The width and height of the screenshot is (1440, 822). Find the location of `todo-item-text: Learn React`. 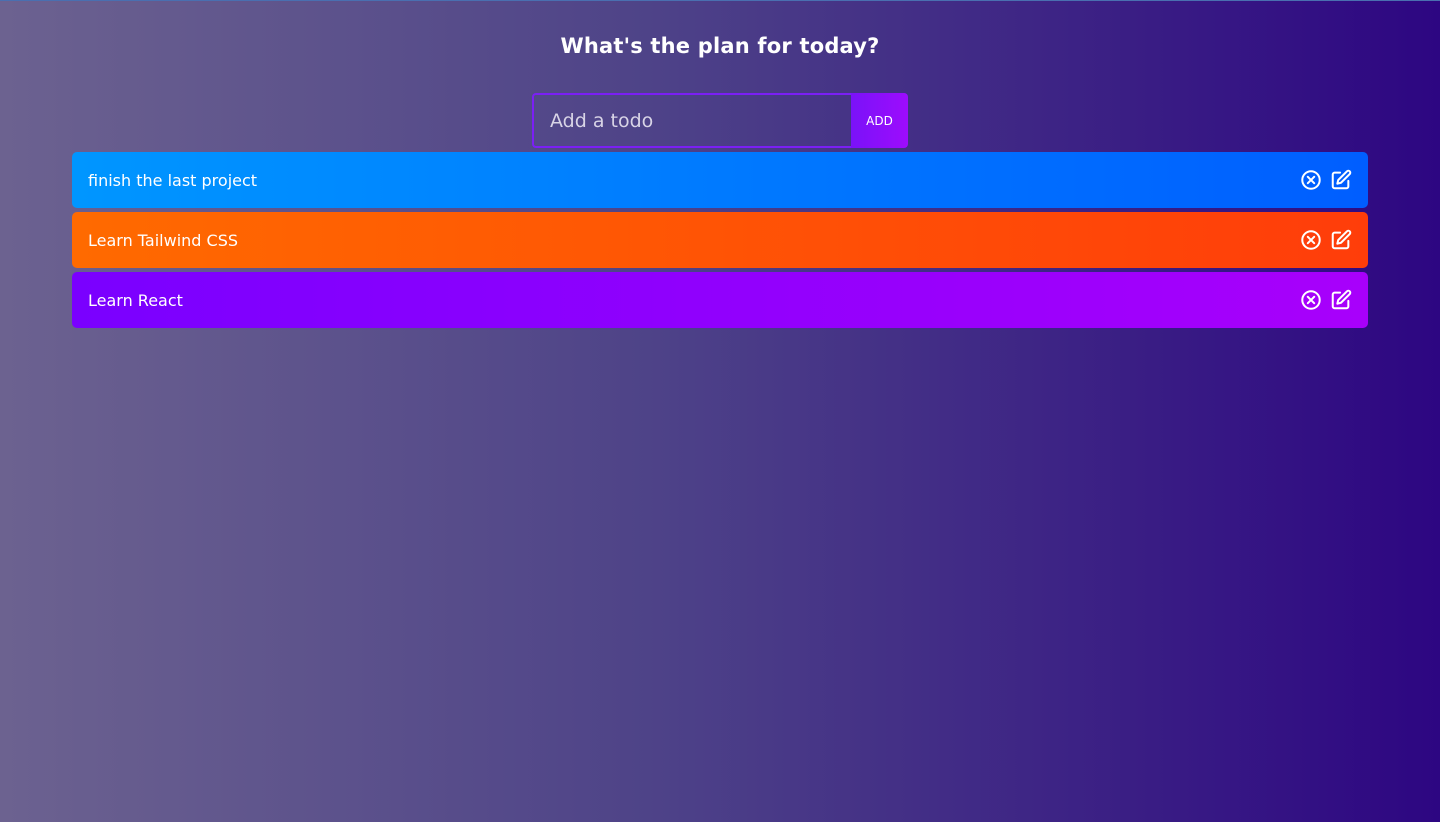

todo-item-text: Learn React is located at coordinates (135, 300).